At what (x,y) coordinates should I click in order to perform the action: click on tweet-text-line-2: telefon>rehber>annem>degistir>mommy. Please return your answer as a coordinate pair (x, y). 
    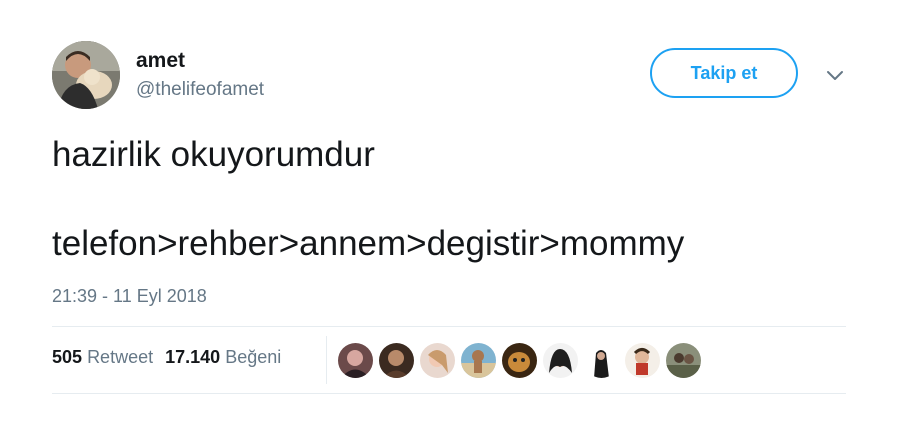
    Looking at the image, I should click on (368, 243).